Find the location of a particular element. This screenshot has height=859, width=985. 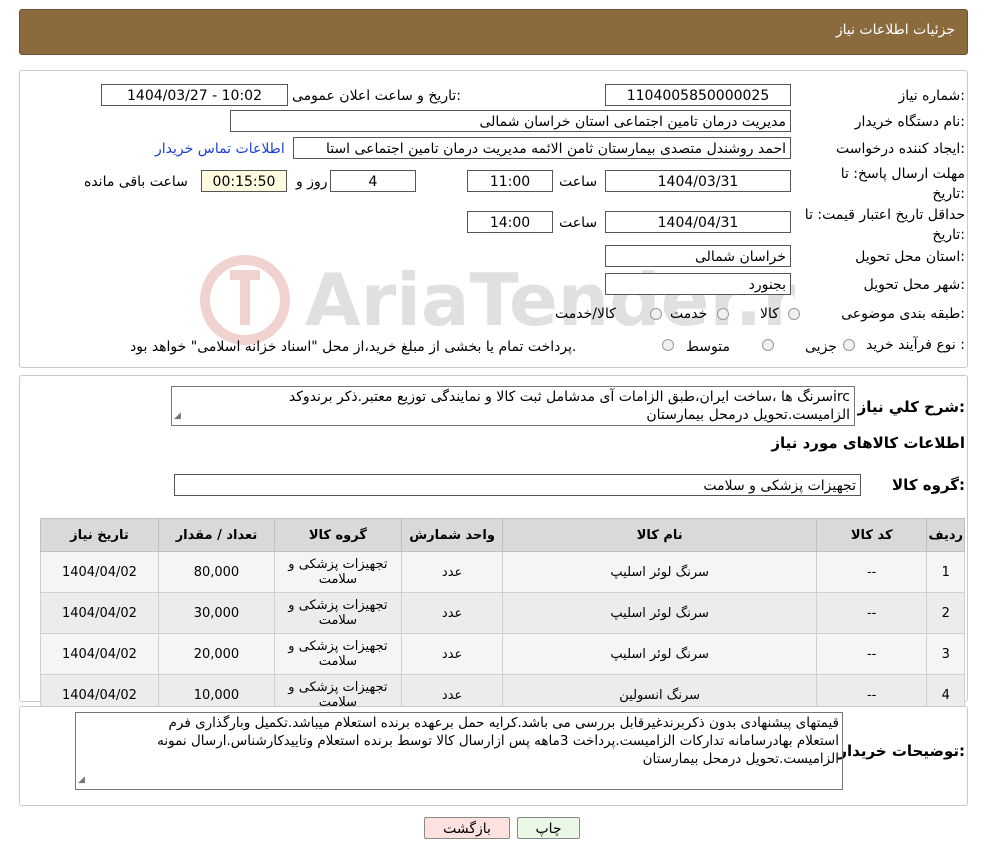

province-field: خراسان شمالی is located at coordinates (698, 256).